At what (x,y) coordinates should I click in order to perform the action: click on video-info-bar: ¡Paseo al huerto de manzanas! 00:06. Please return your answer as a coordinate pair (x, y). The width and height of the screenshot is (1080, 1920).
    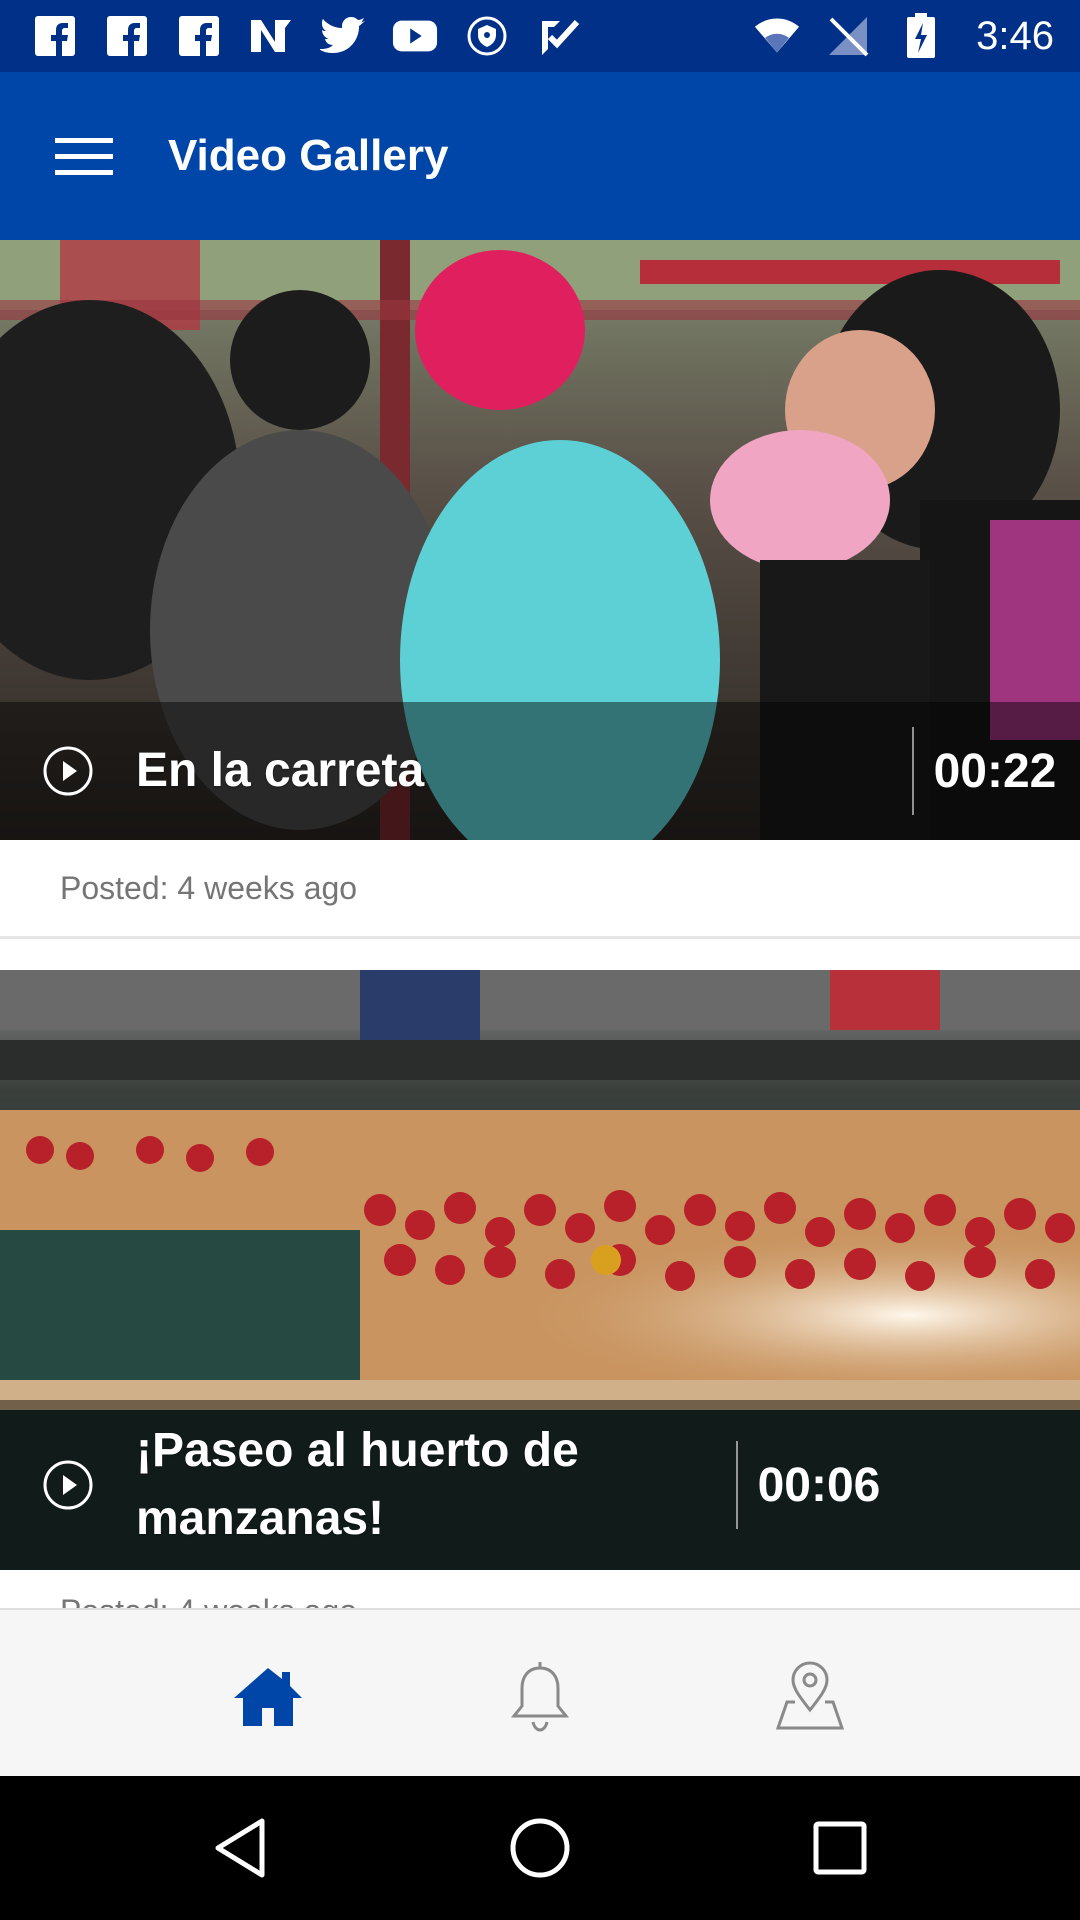
    Looking at the image, I should click on (540, 1485).